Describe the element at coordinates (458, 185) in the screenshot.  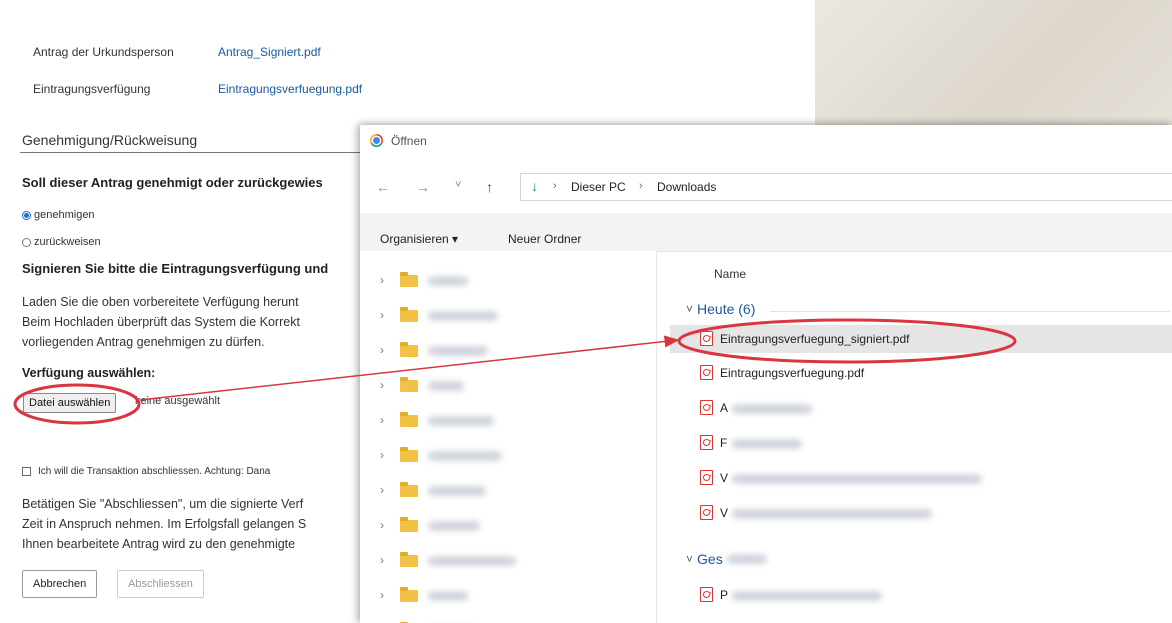
I see `recent-locations-chevron-icon: ˅` at that location.